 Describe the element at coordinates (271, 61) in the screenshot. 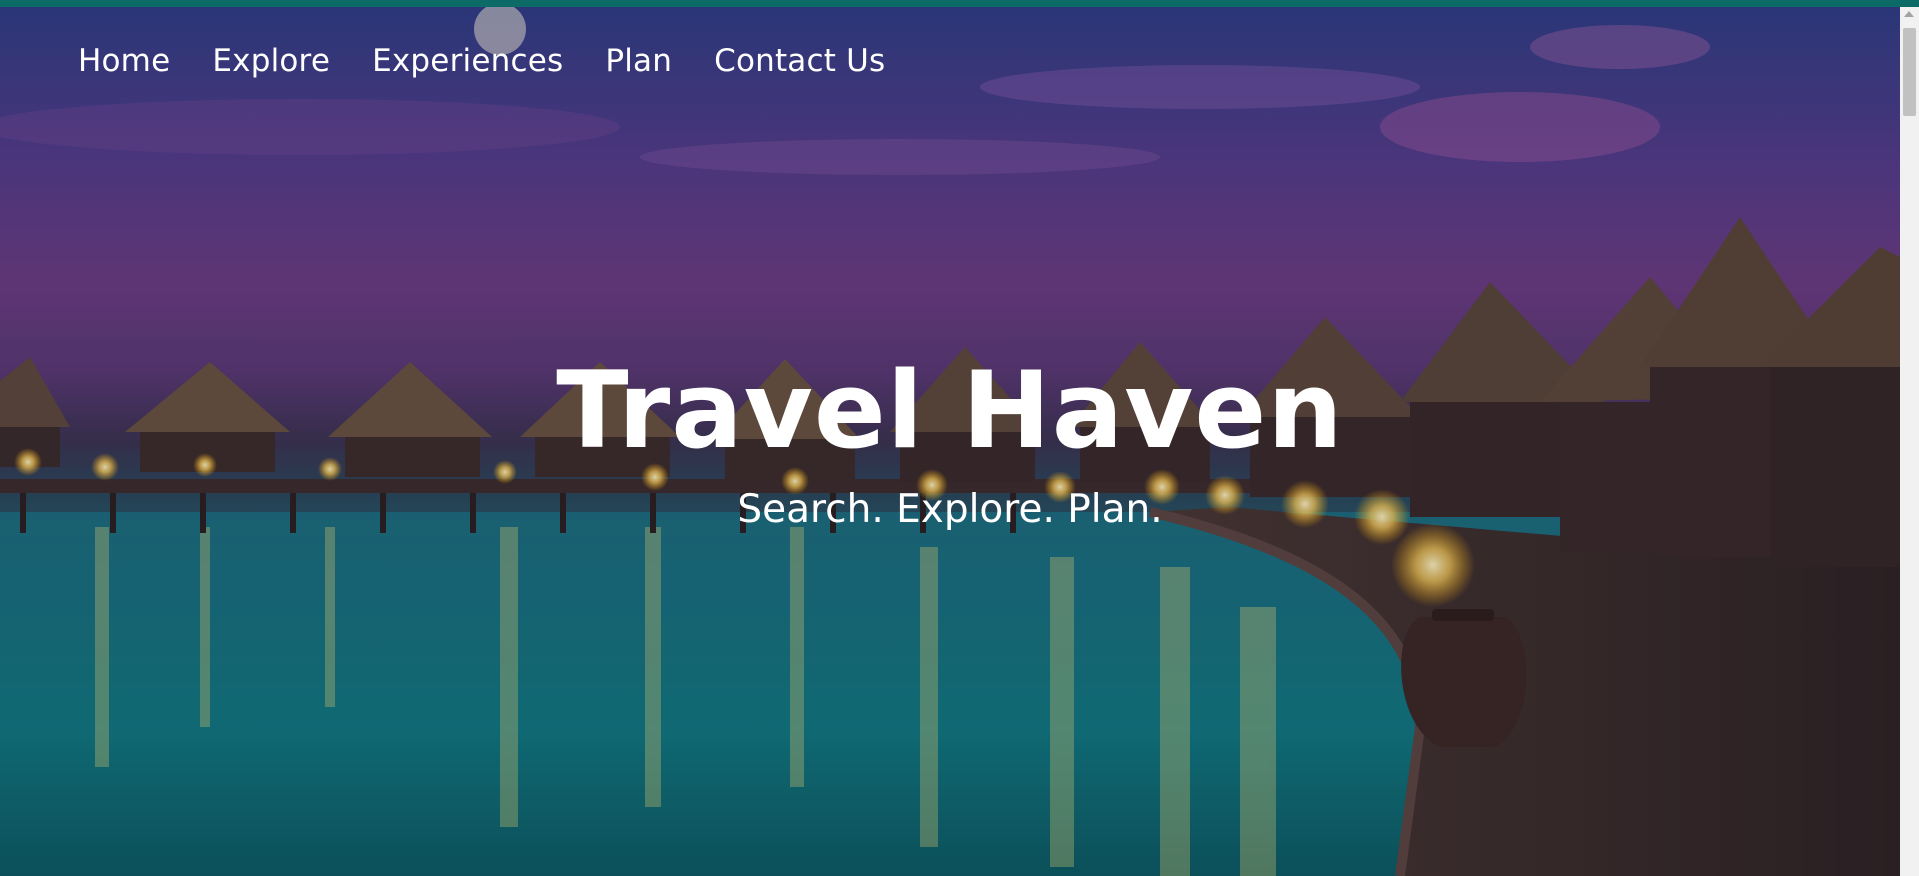

I see `nav-link-explore: Explore` at that location.